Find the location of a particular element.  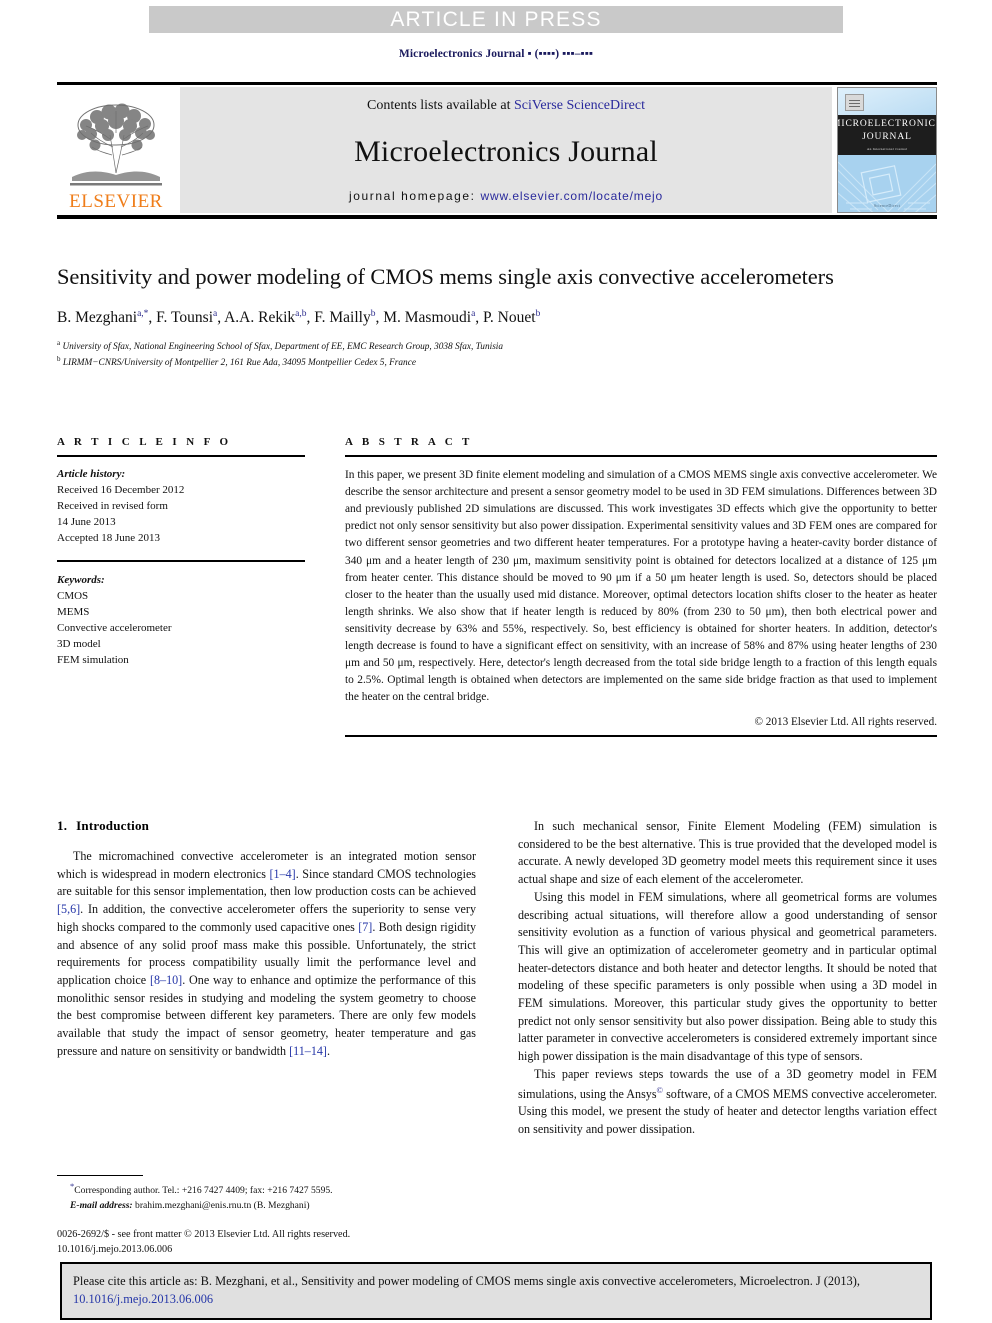

history-line: Accepted 18 June 2013 is located at coordinates (108, 538).